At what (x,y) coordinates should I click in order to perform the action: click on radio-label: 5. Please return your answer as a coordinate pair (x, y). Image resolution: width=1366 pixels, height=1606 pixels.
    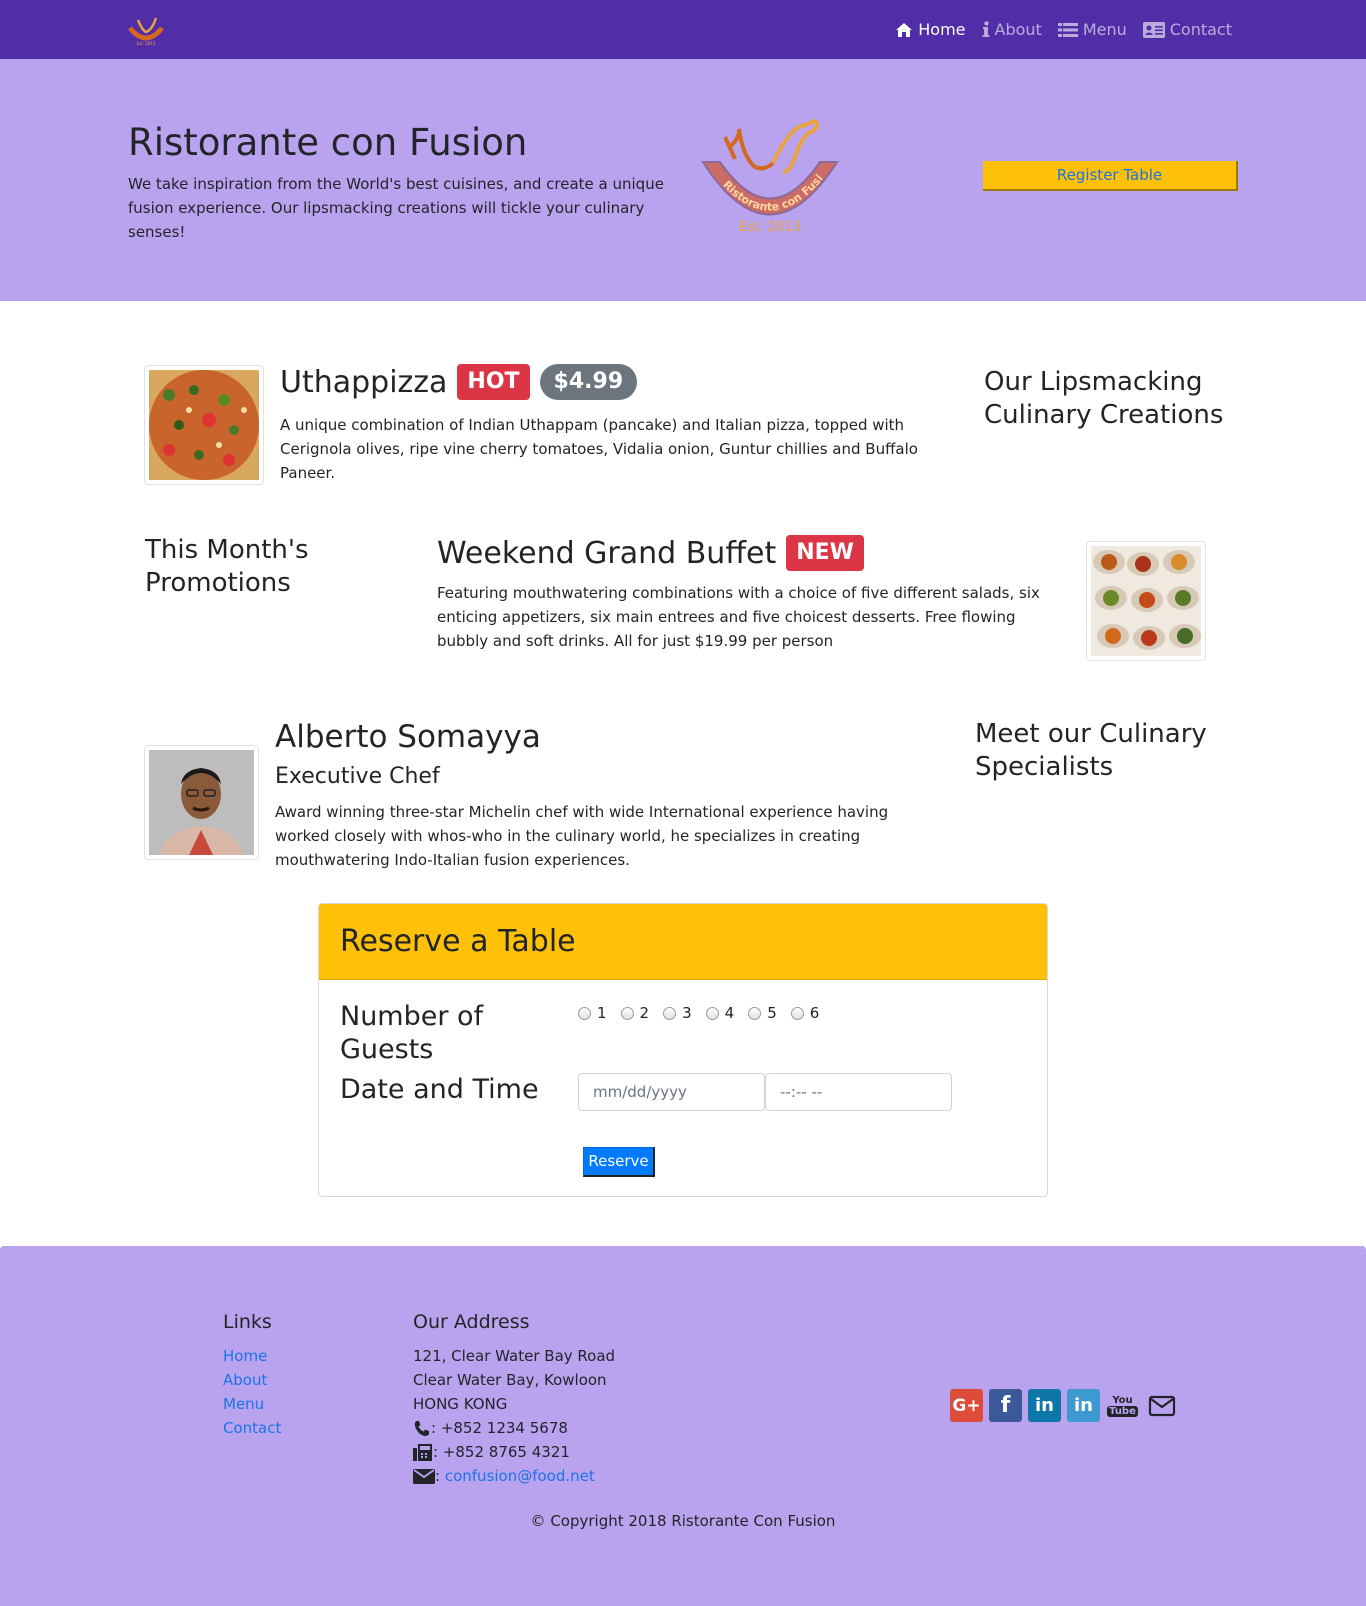
    Looking at the image, I should click on (772, 1013).